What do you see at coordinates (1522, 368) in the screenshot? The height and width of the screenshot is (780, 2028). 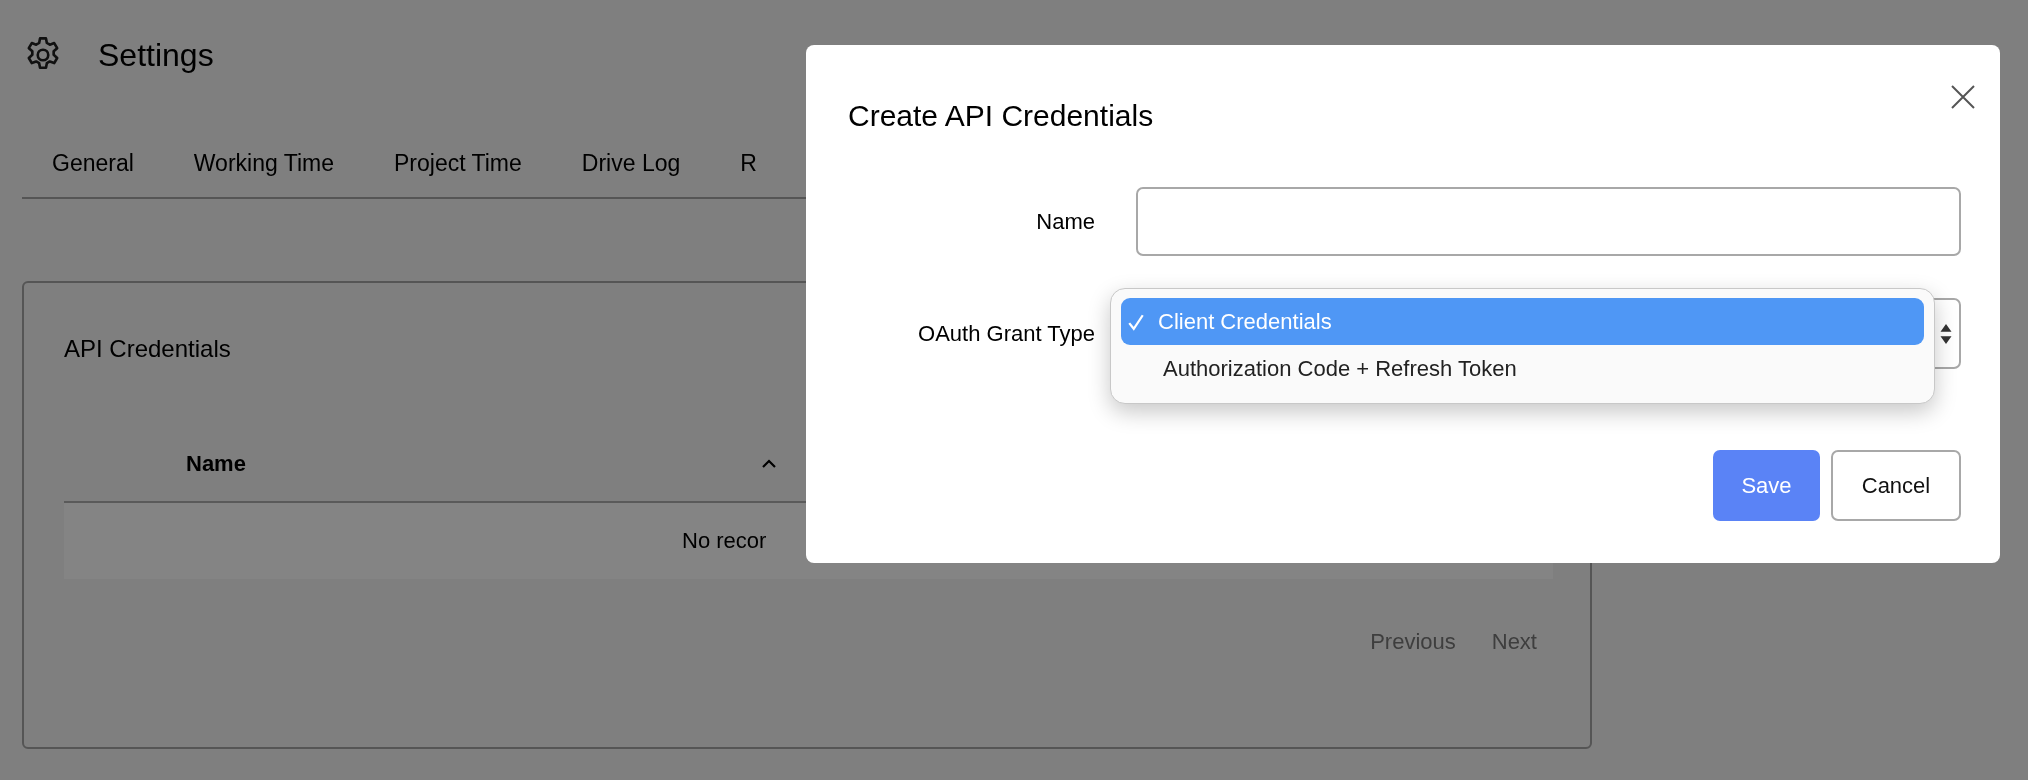 I see `dropdown-option: Authorization Code + Refresh Token` at bounding box center [1522, 368].